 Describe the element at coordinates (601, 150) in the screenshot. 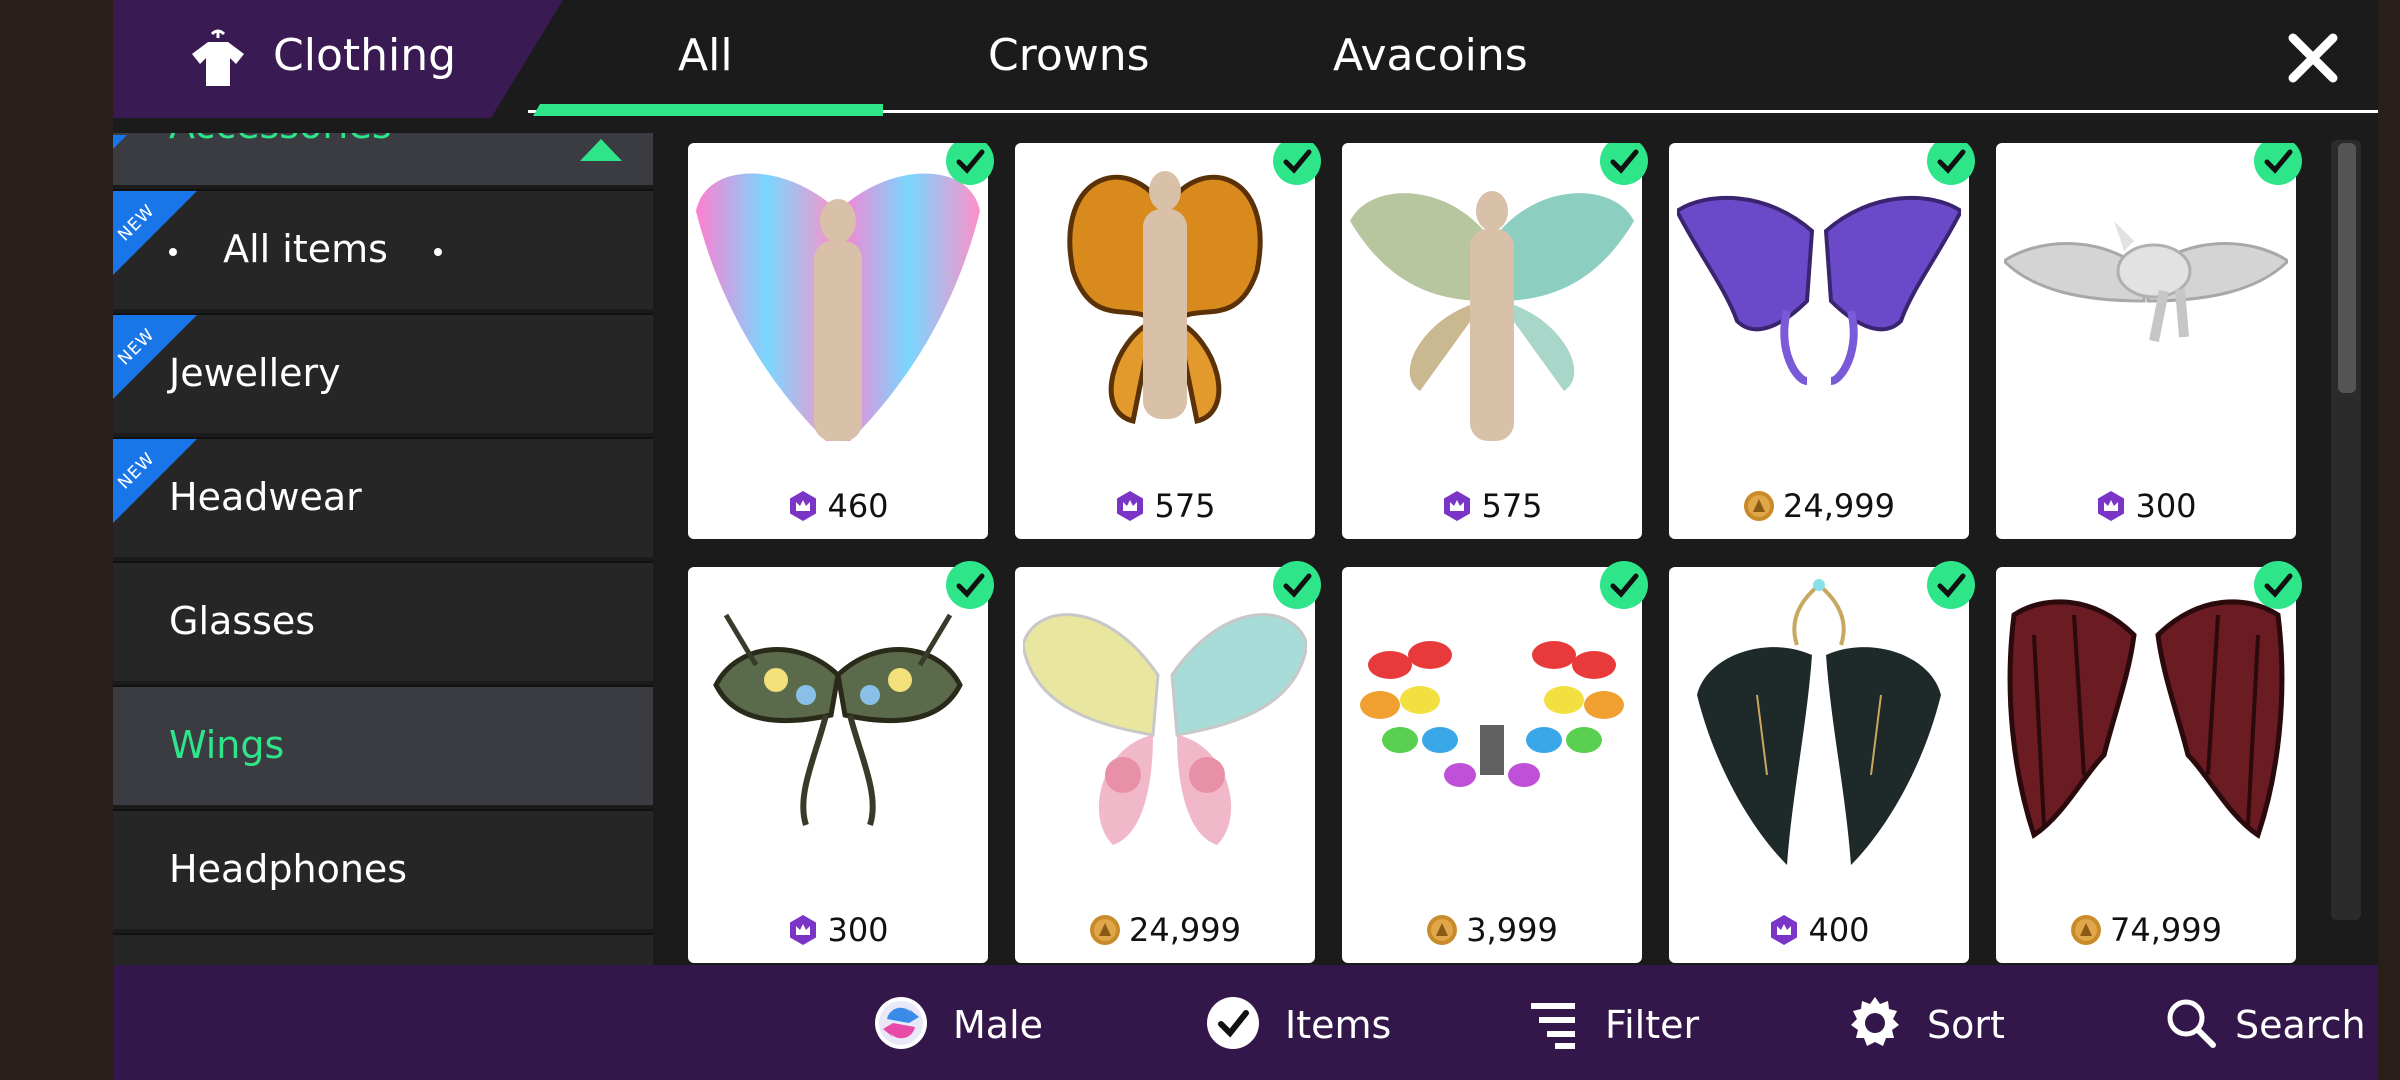

I see `chevron-up-icon` at that location.